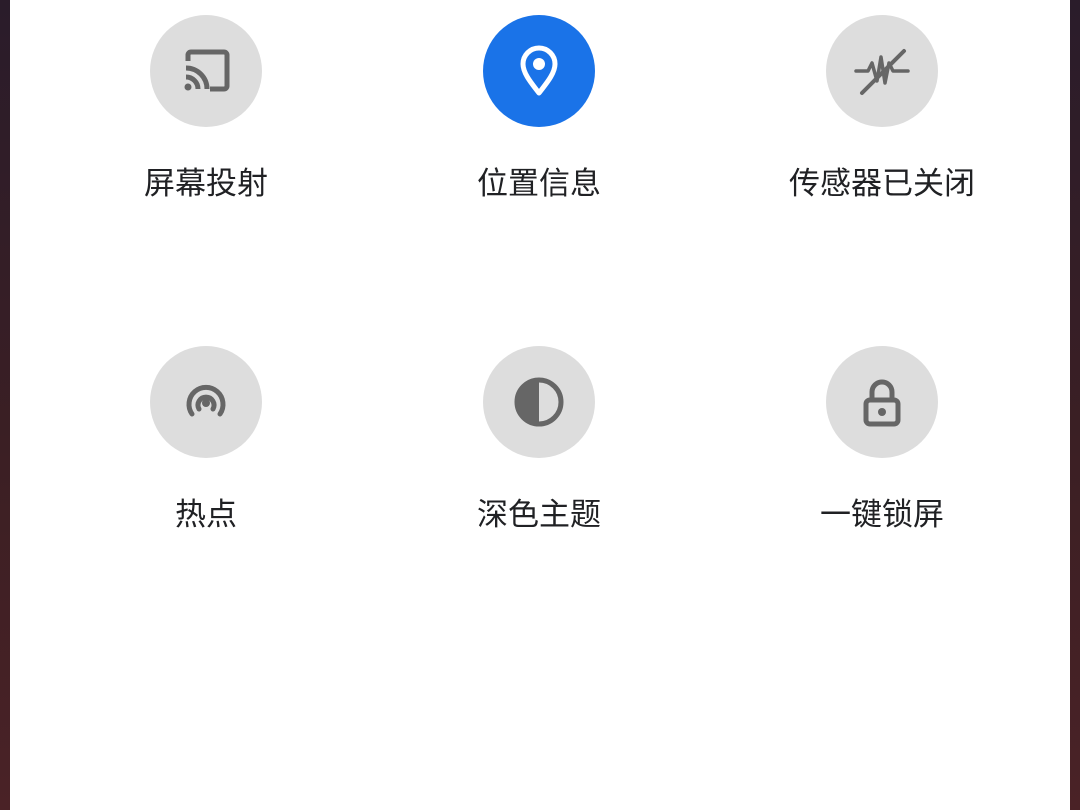  I want to click on lock-icon, so click(882, 403).